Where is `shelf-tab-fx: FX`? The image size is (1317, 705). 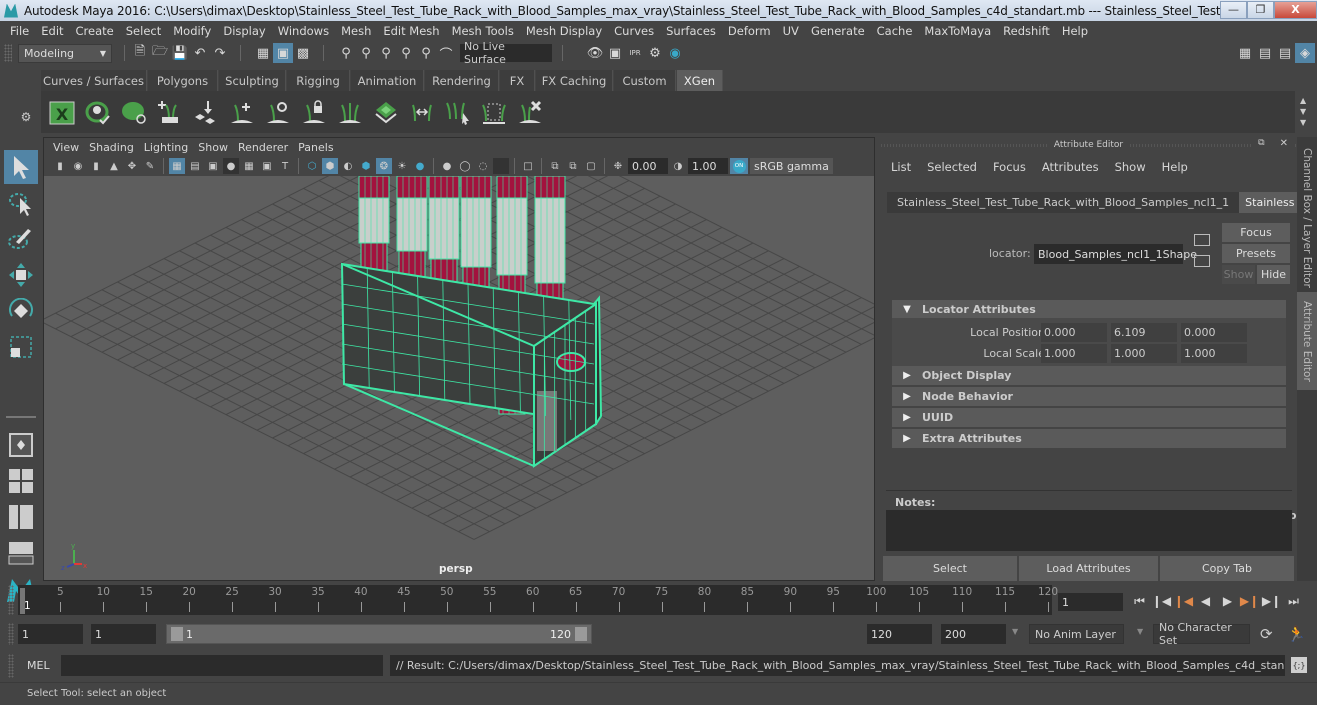 shelf-tab-fx: FX is located at coordinates (517, 80).